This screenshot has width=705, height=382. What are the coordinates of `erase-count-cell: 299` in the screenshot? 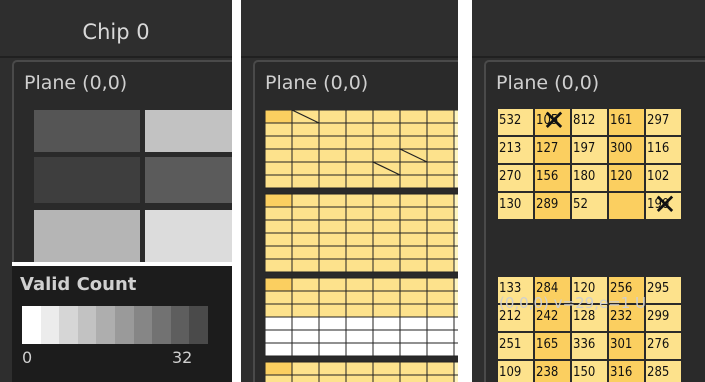 It's located at (663, 318).